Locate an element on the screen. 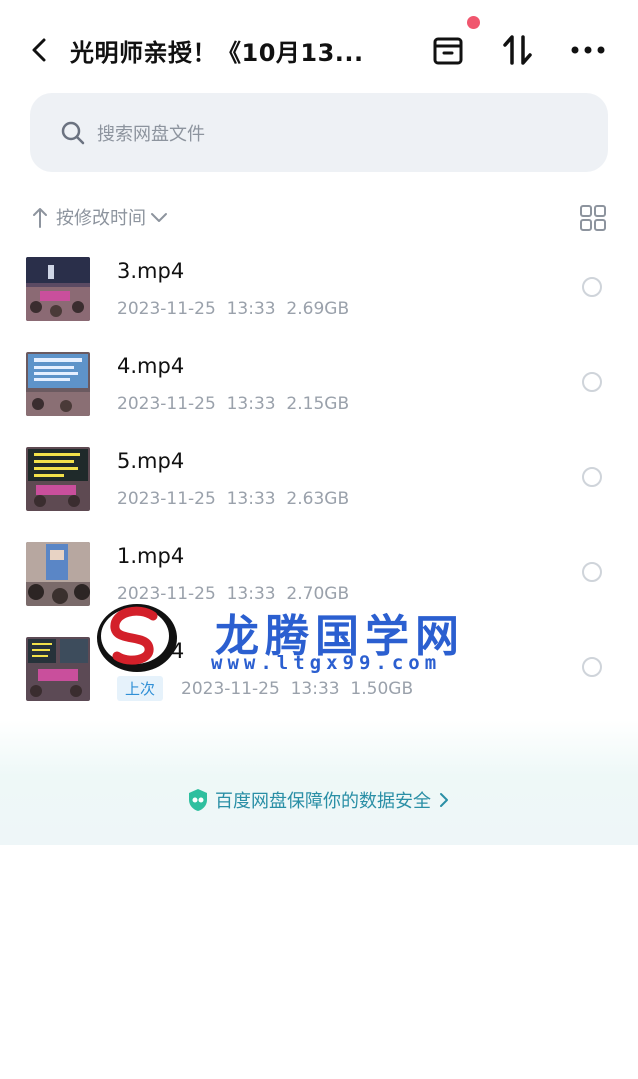 The height and width of the screenshot is (1079, 638). file-meta: 2023-11-25 13:33 2.69GB is located at coordinates (233, 309).